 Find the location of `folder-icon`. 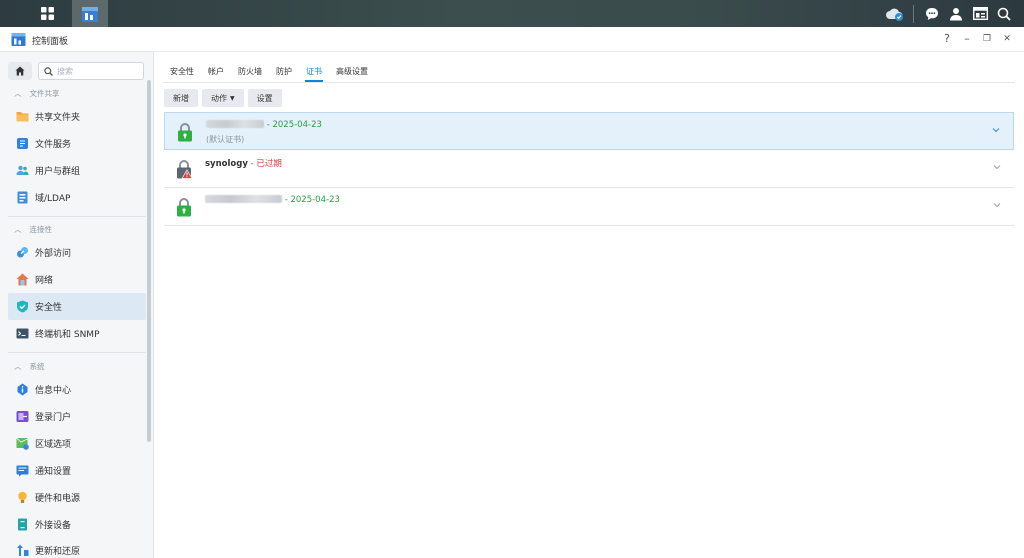

folder-icon is located at coordinates (22, 117).